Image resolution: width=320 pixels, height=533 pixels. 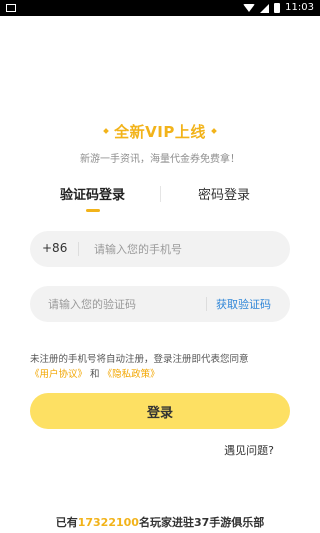 What do you see at coordinates (160, 8) in the screenshot?
I see `status-bar: 11:03` at bounding box center [160, 8].